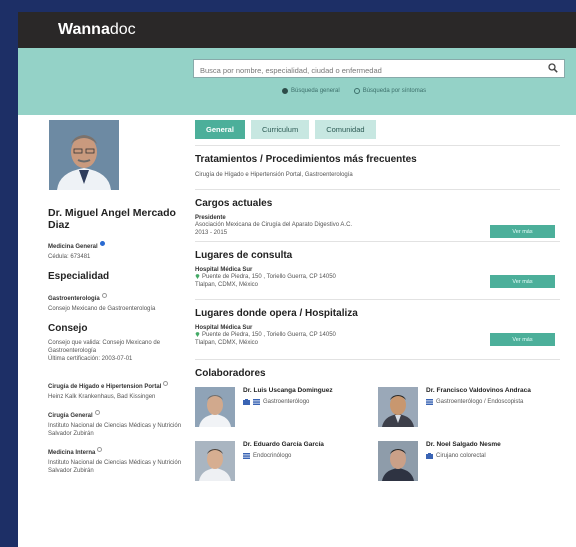 Image resolution: width=576 pixels, height=547 pixels. I want to click on collaborator-info: Dr. Eduardo García García Endocrinólogo, so click(283, 461).